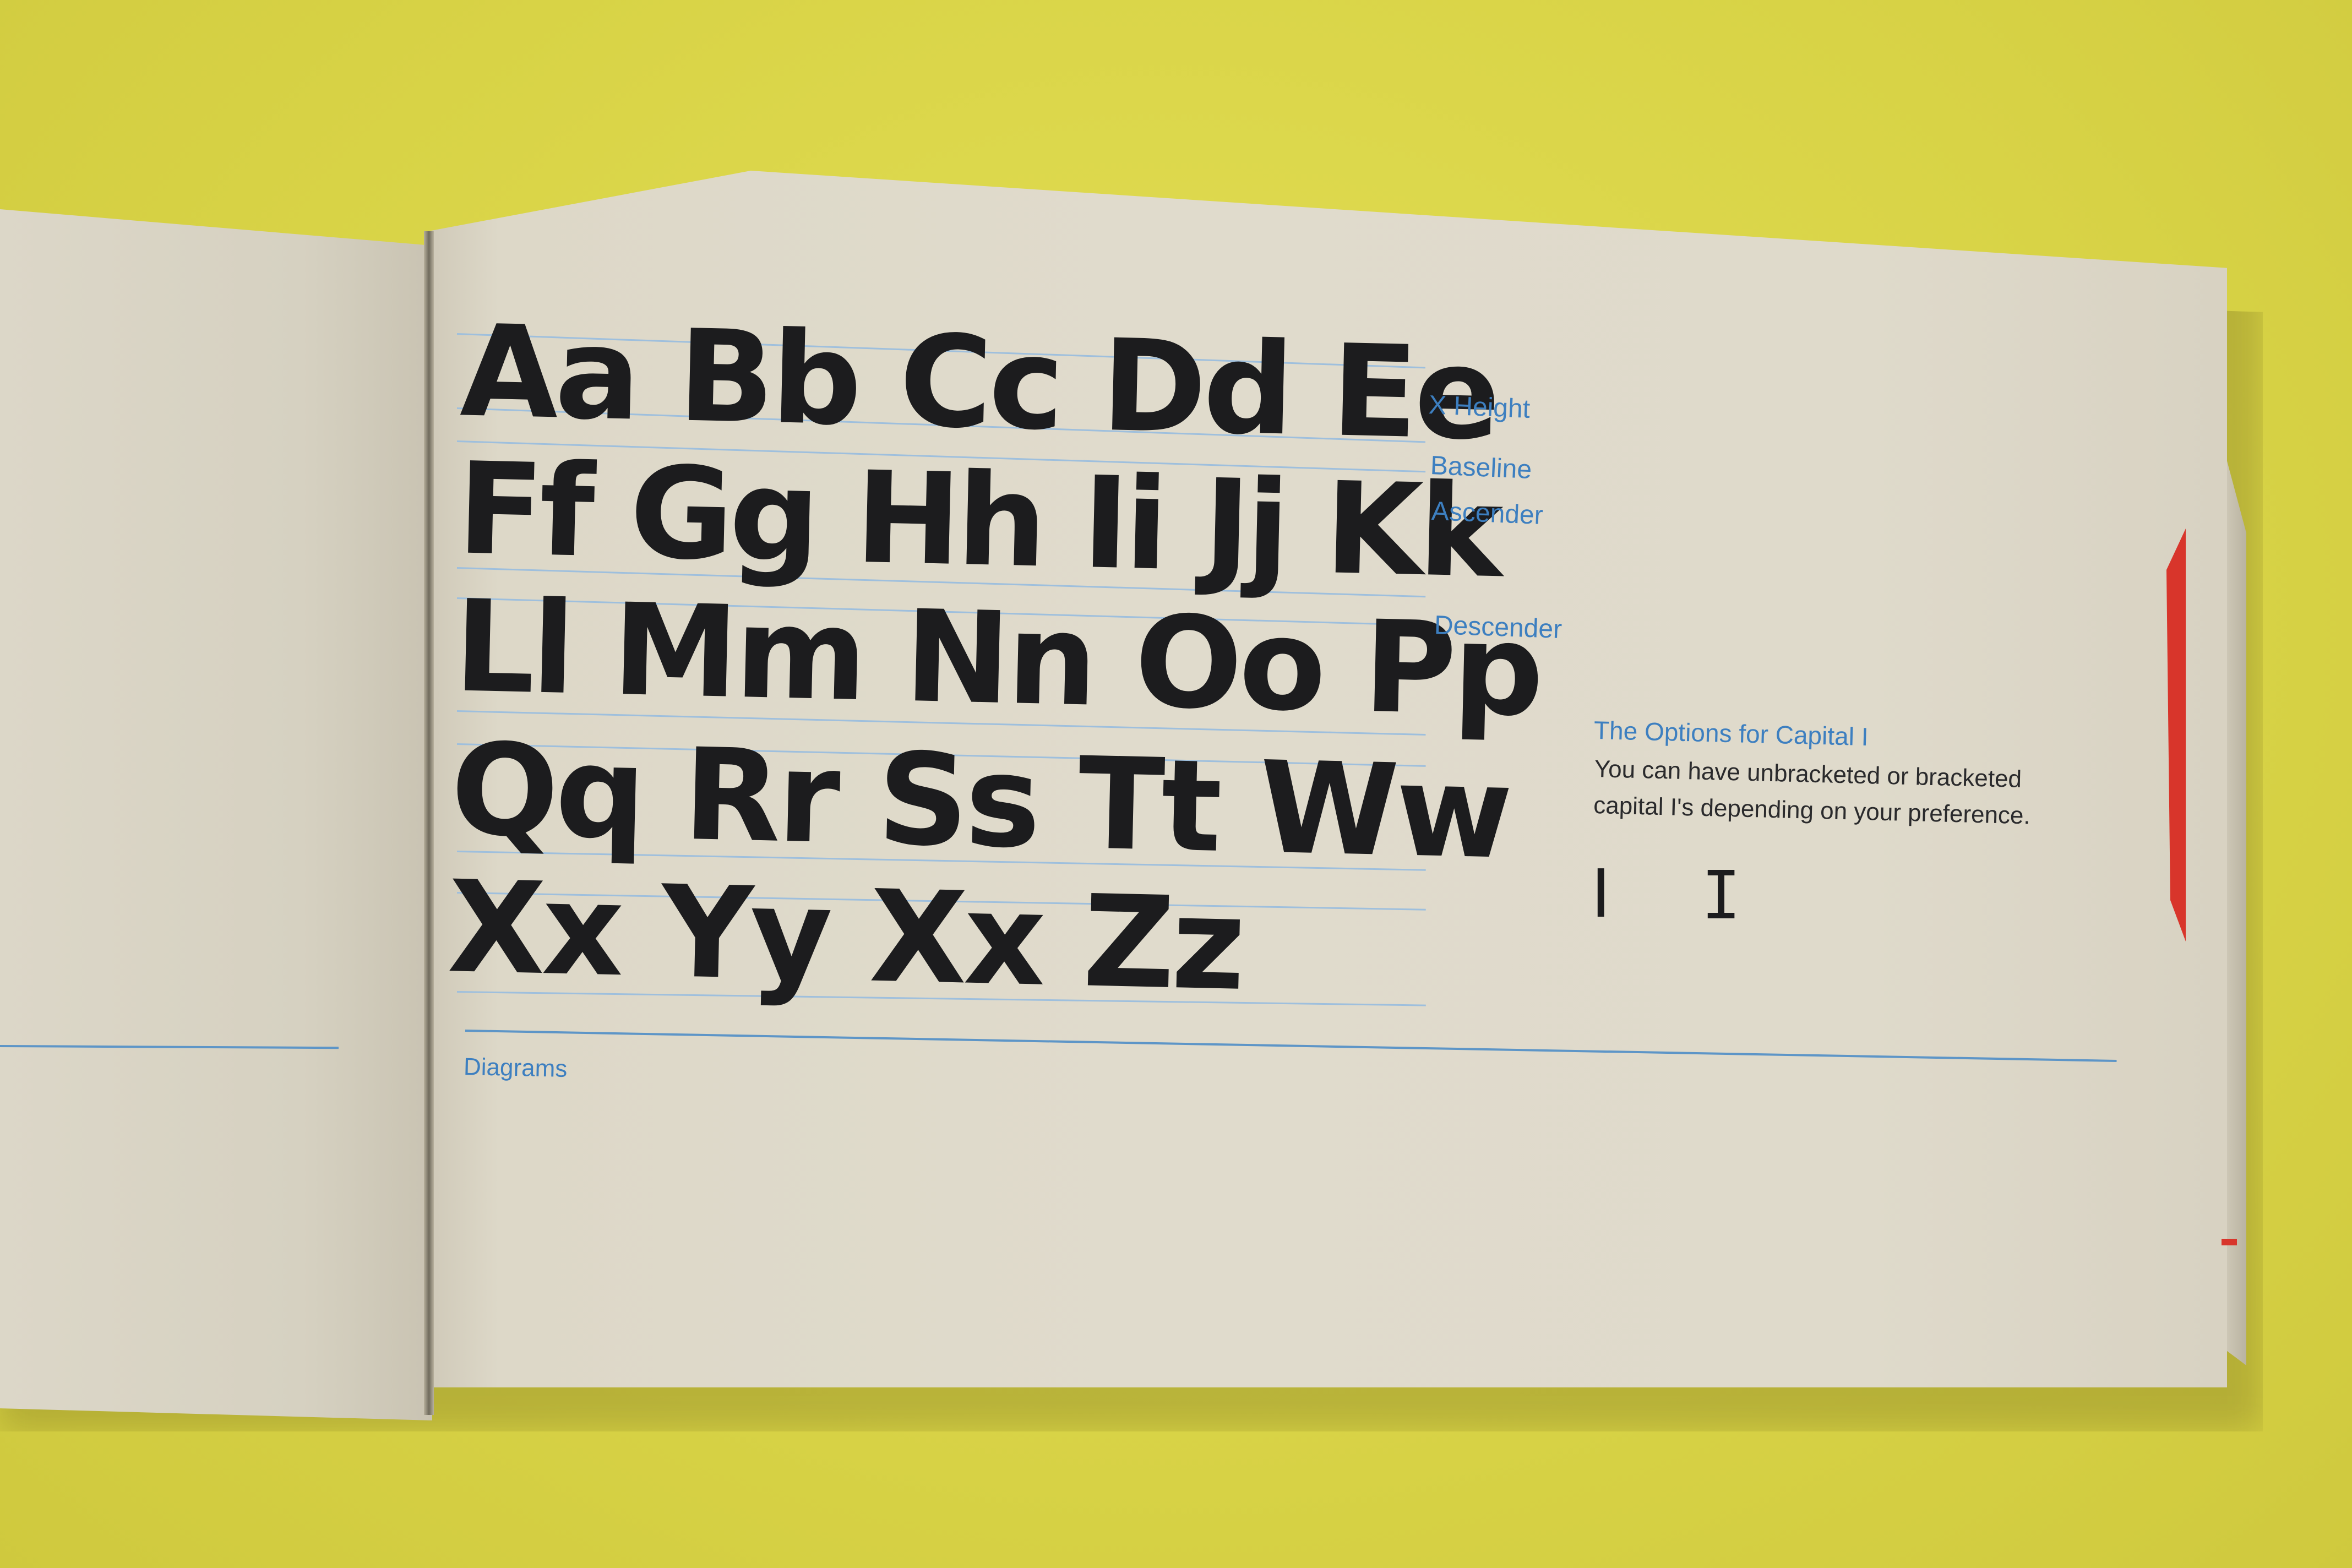  I want to click on baseline-label: Baseline, so click(1481, 467).